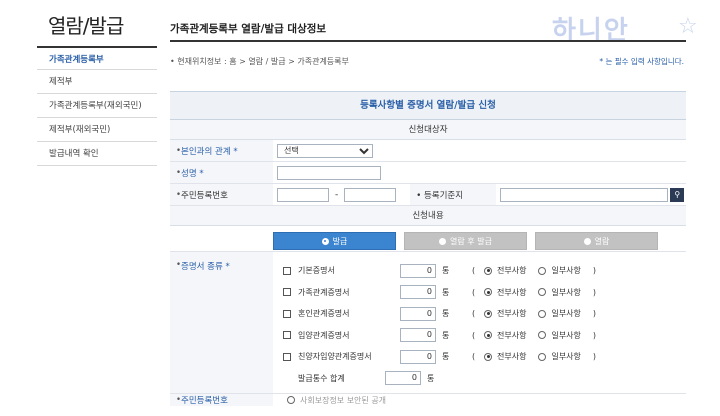 The image size is (720, 416). I want to click on cert-name: 가족관계증명서, so click(324, 292).